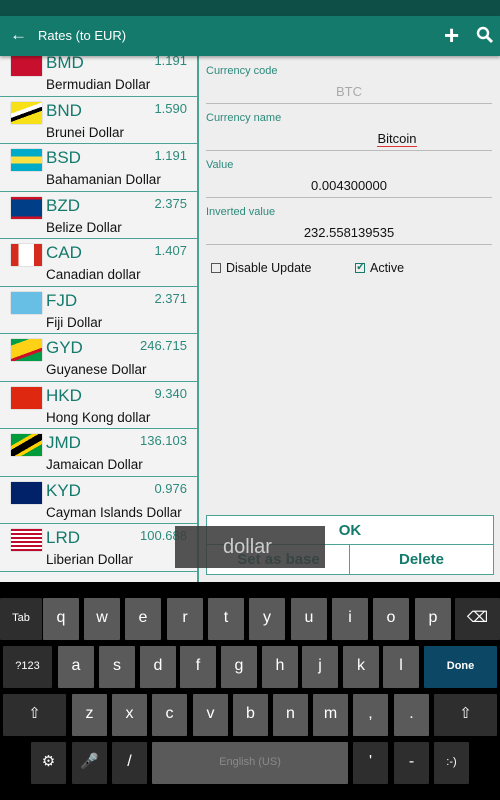 The height and width of the screenshot is (800, 500). I want to click on currency-row-lrd: LRD 100.688 Liberian Dollar, so click(98, 548).